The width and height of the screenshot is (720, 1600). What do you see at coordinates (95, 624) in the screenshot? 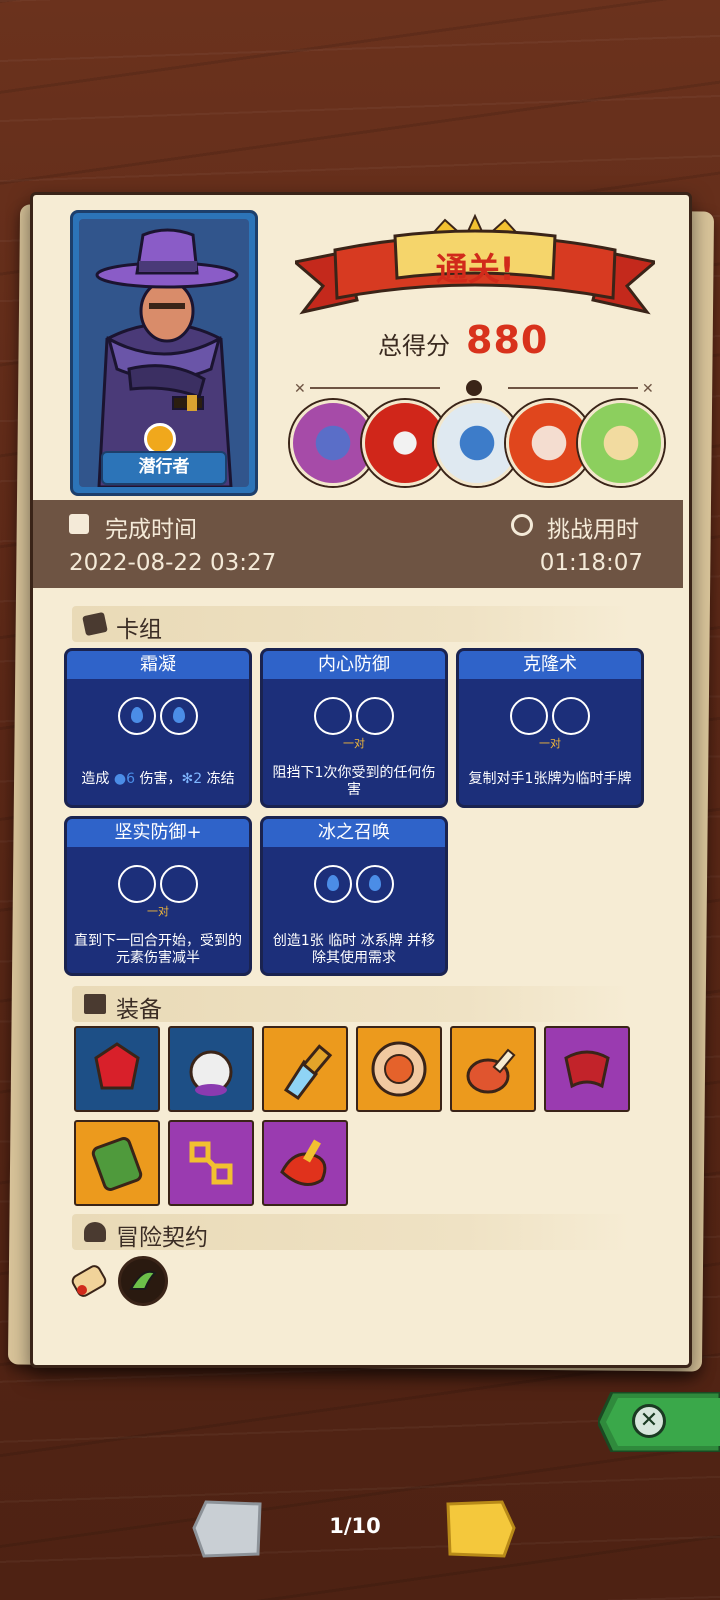
I see `cards-icon` at bounding box center [95, 624].